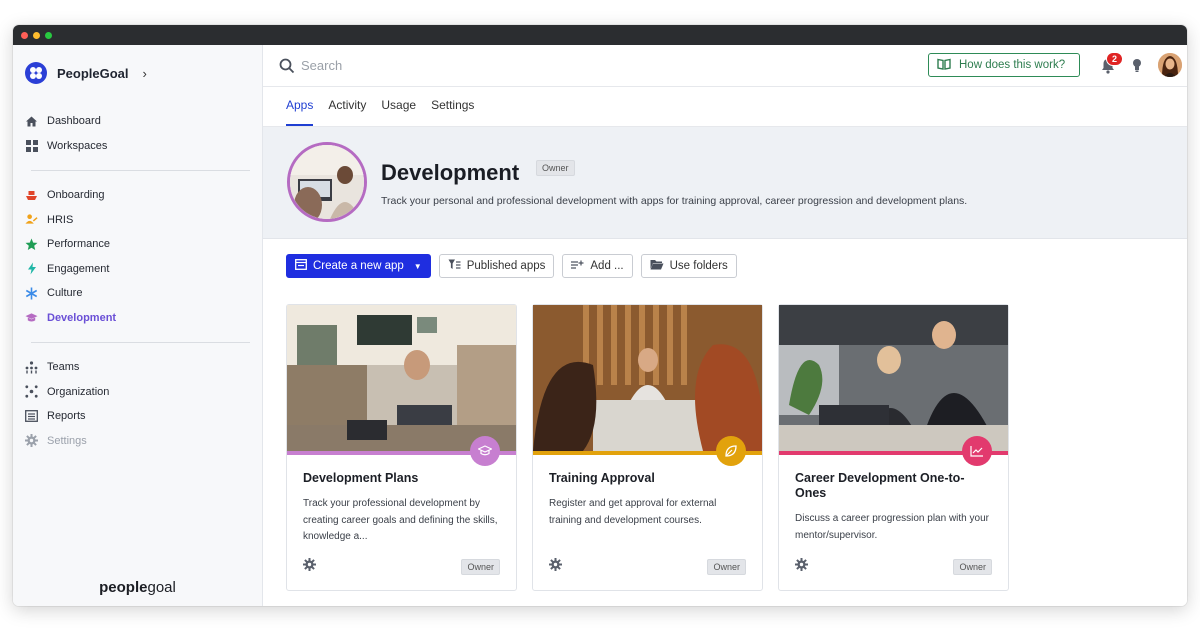 The width and height of the screenshot is (1200, 631). I want to click on create-new-app-button: Create a new app ▼, so click(358, 266).